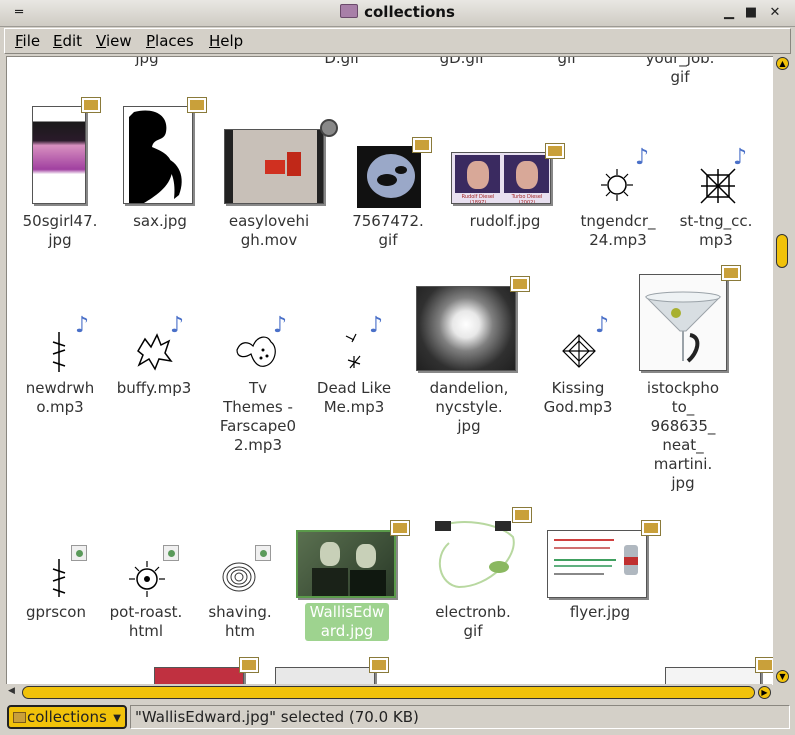  Describe the element at coordinates (170, 41) in the screenshot. I see `menu-places: Places` at that location.